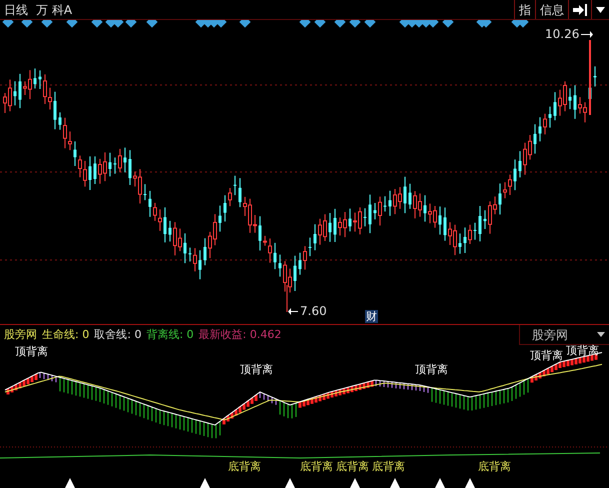 The height and width of the screenshot is (488, 609). Describe the element at coordinates (20, 334) in the screenshot. I see `indicator-name: 股旁网` at that location.